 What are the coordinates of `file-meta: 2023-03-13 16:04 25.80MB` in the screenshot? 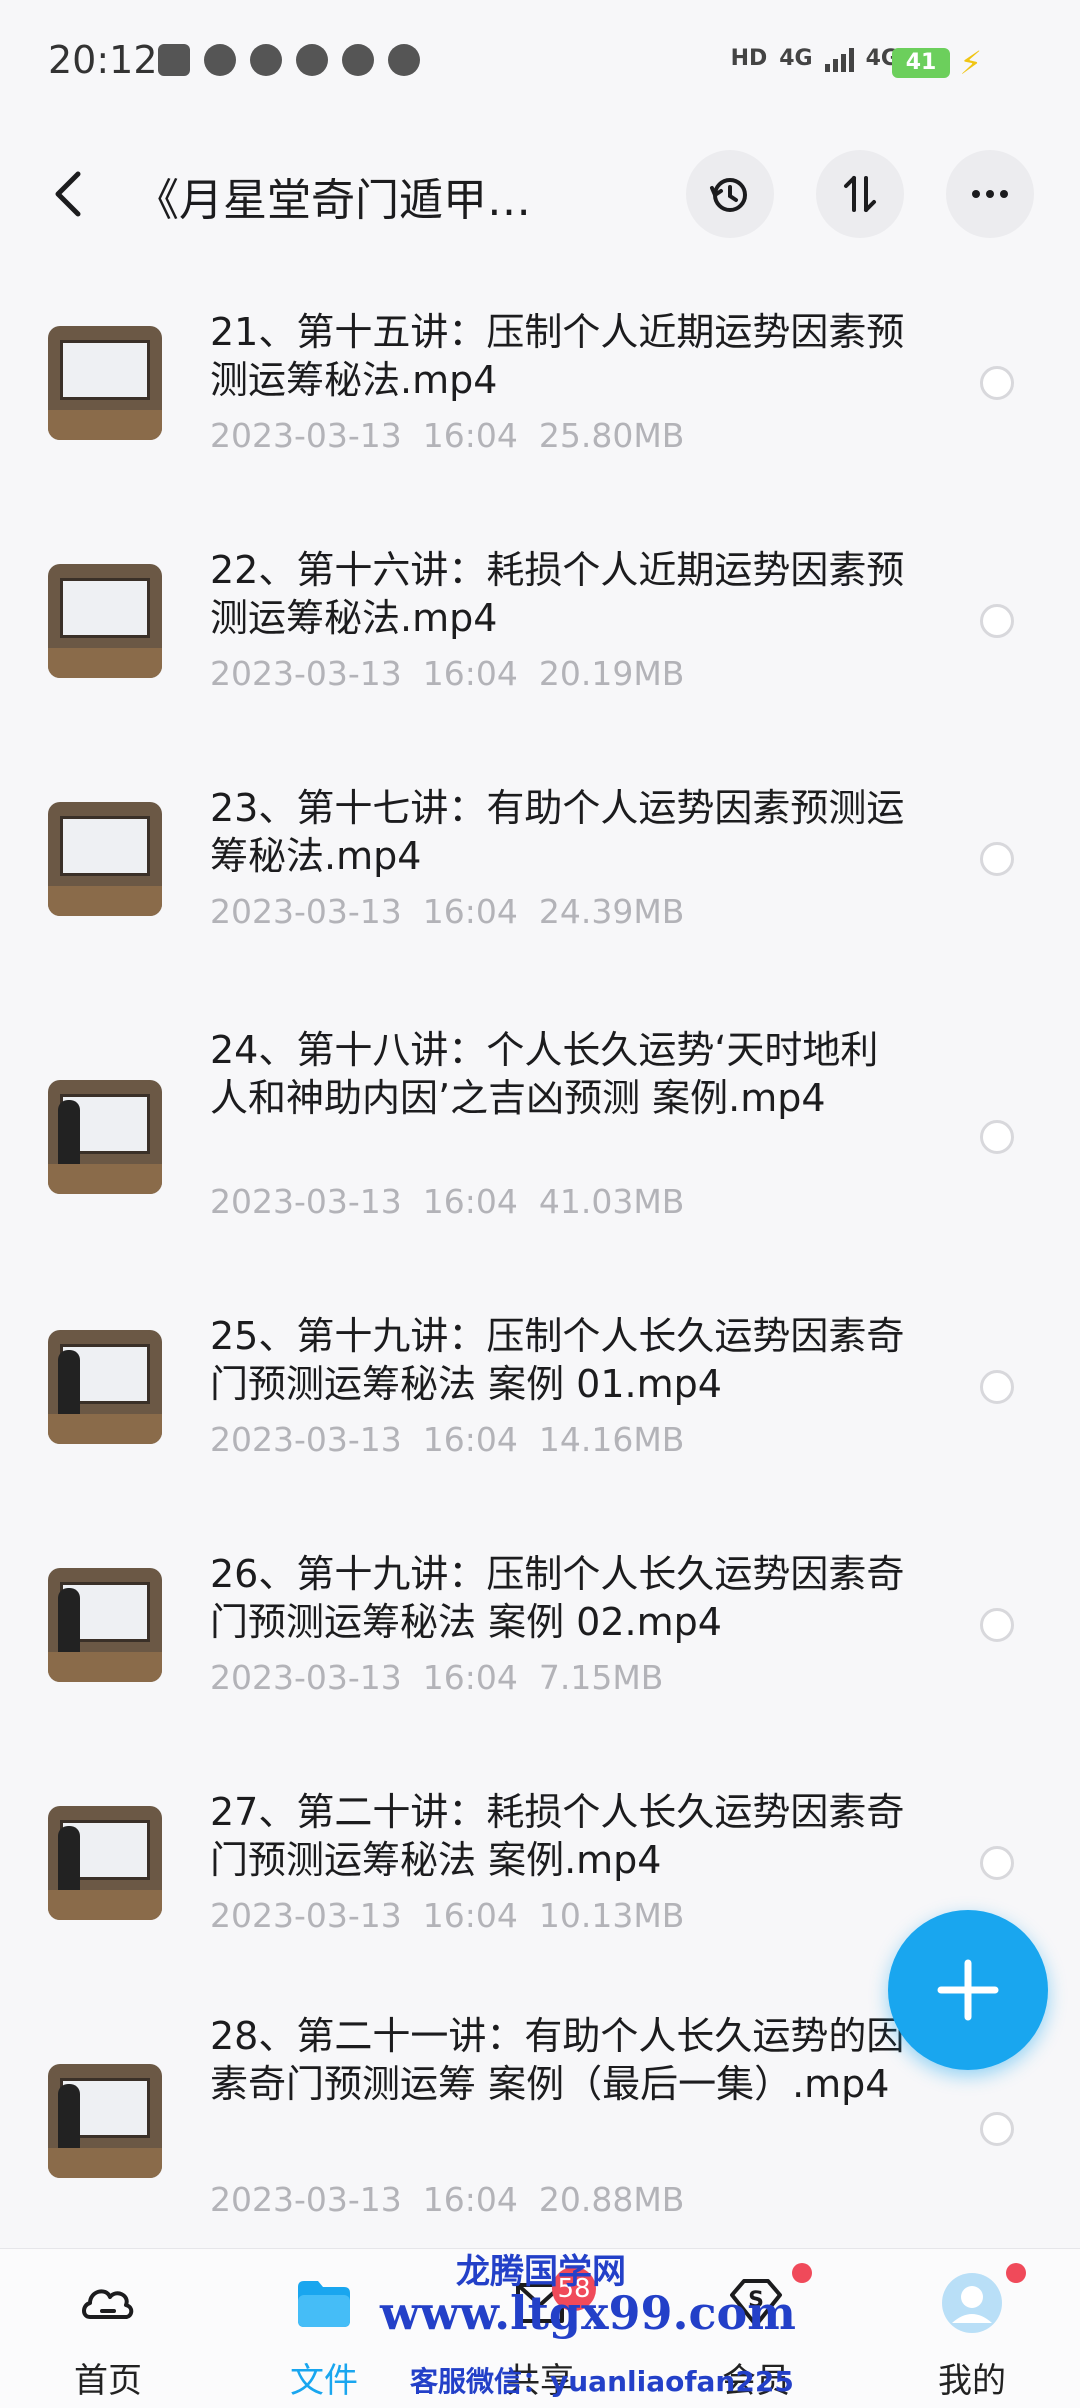 It's located at (447, 435).